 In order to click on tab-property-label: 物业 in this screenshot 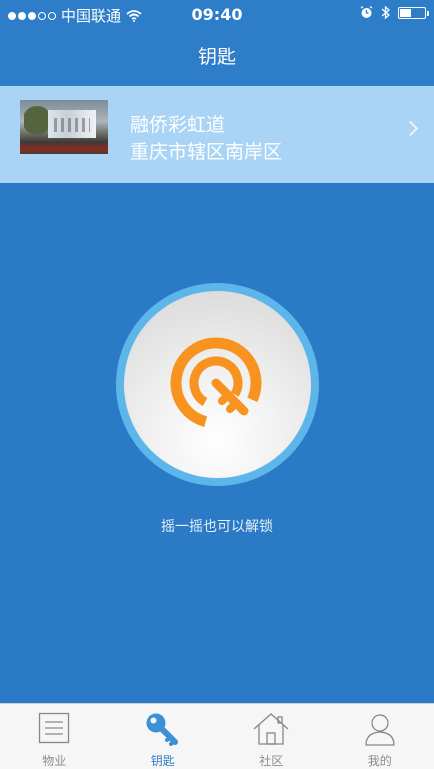, I will do `click(54, 761)`.